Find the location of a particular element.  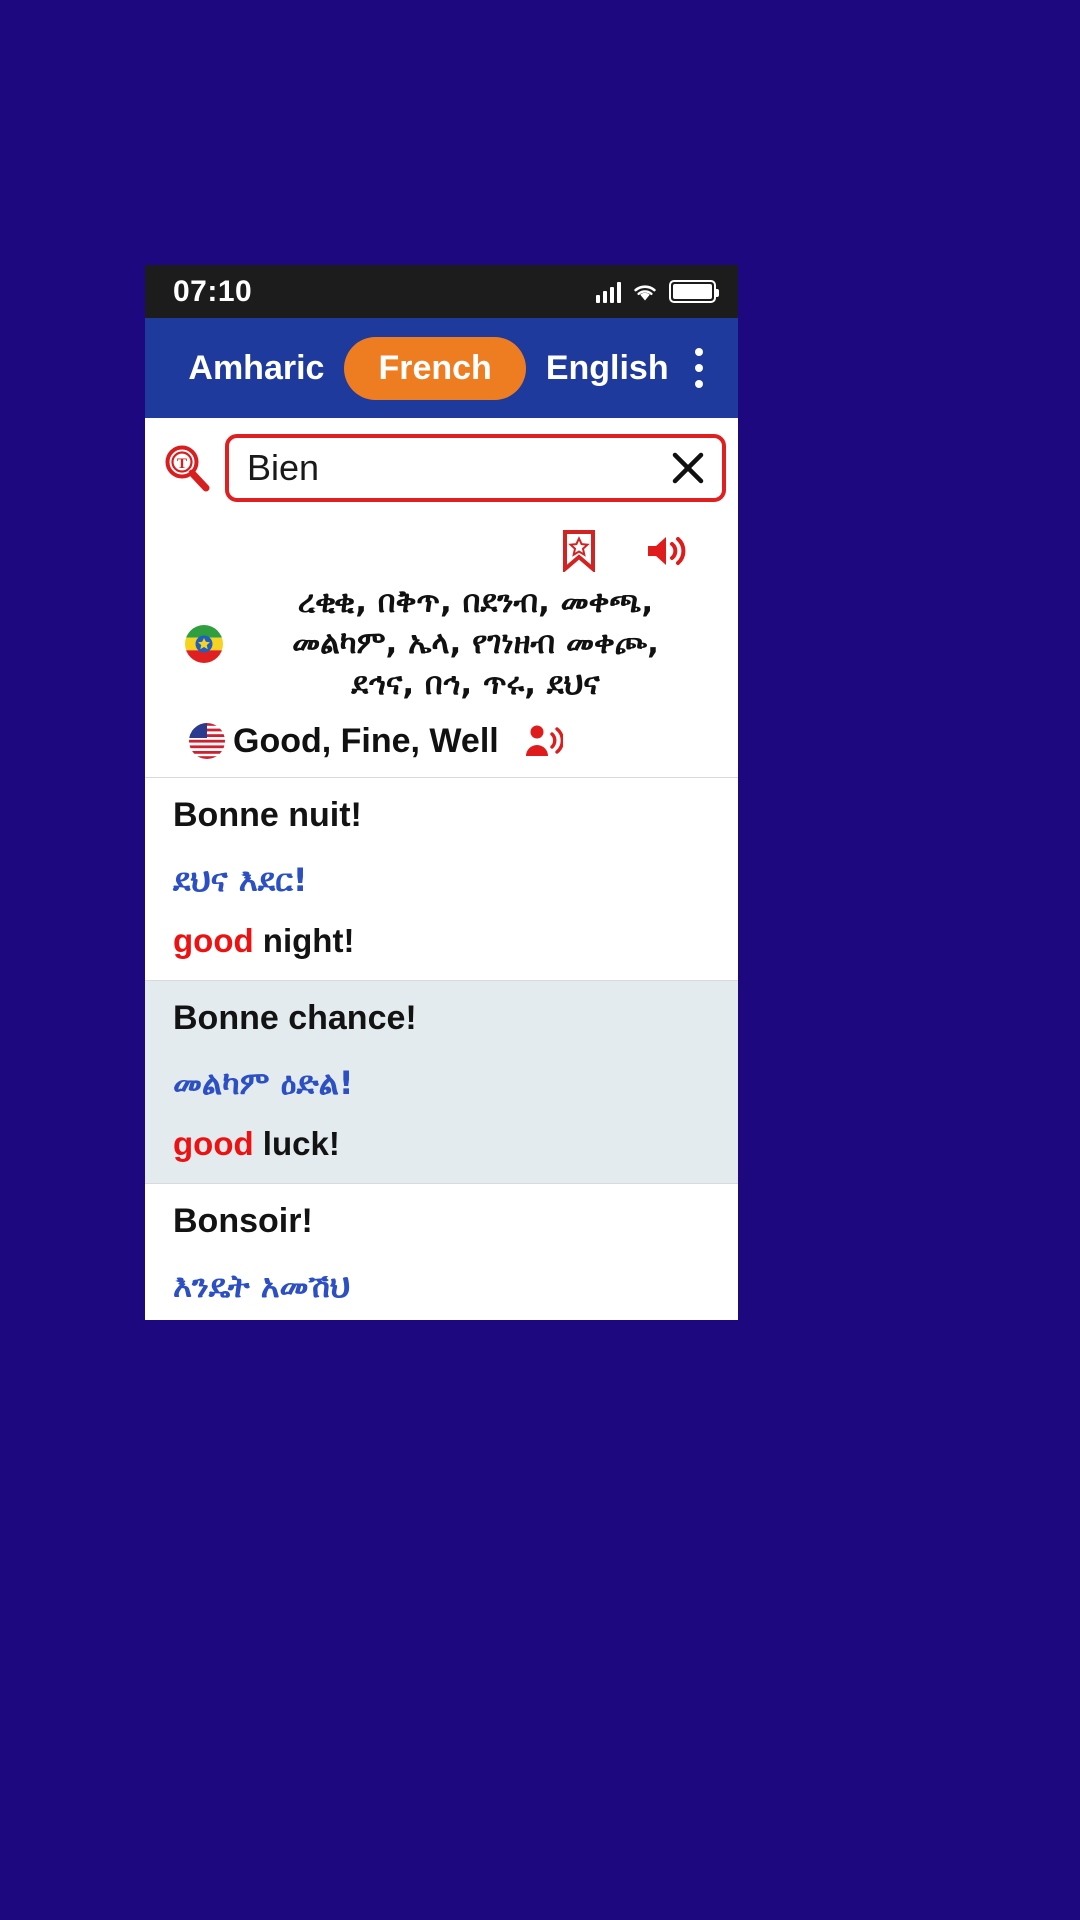

person-speaking-icon is located at coordinates (543, 741).